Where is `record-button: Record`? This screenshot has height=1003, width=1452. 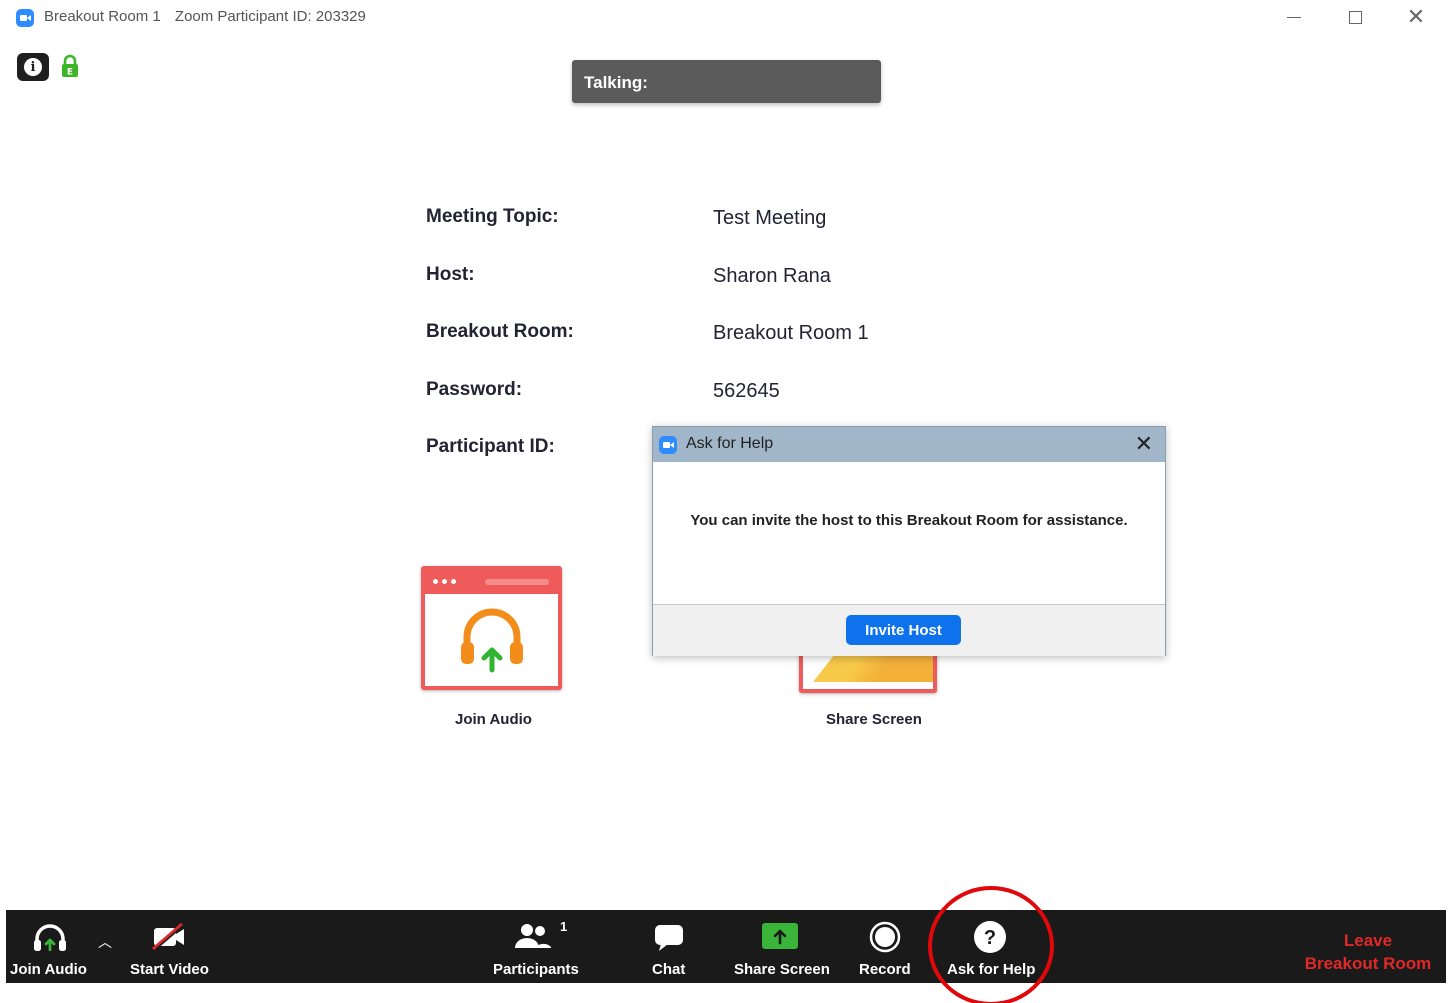 record-button: Record is located at coordinates (885, 946).